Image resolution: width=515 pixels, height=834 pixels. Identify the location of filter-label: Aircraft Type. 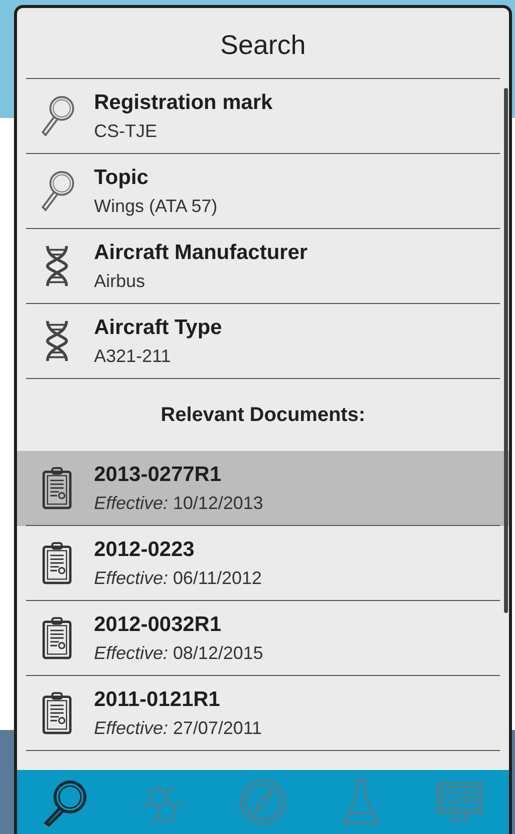
(158, 328).